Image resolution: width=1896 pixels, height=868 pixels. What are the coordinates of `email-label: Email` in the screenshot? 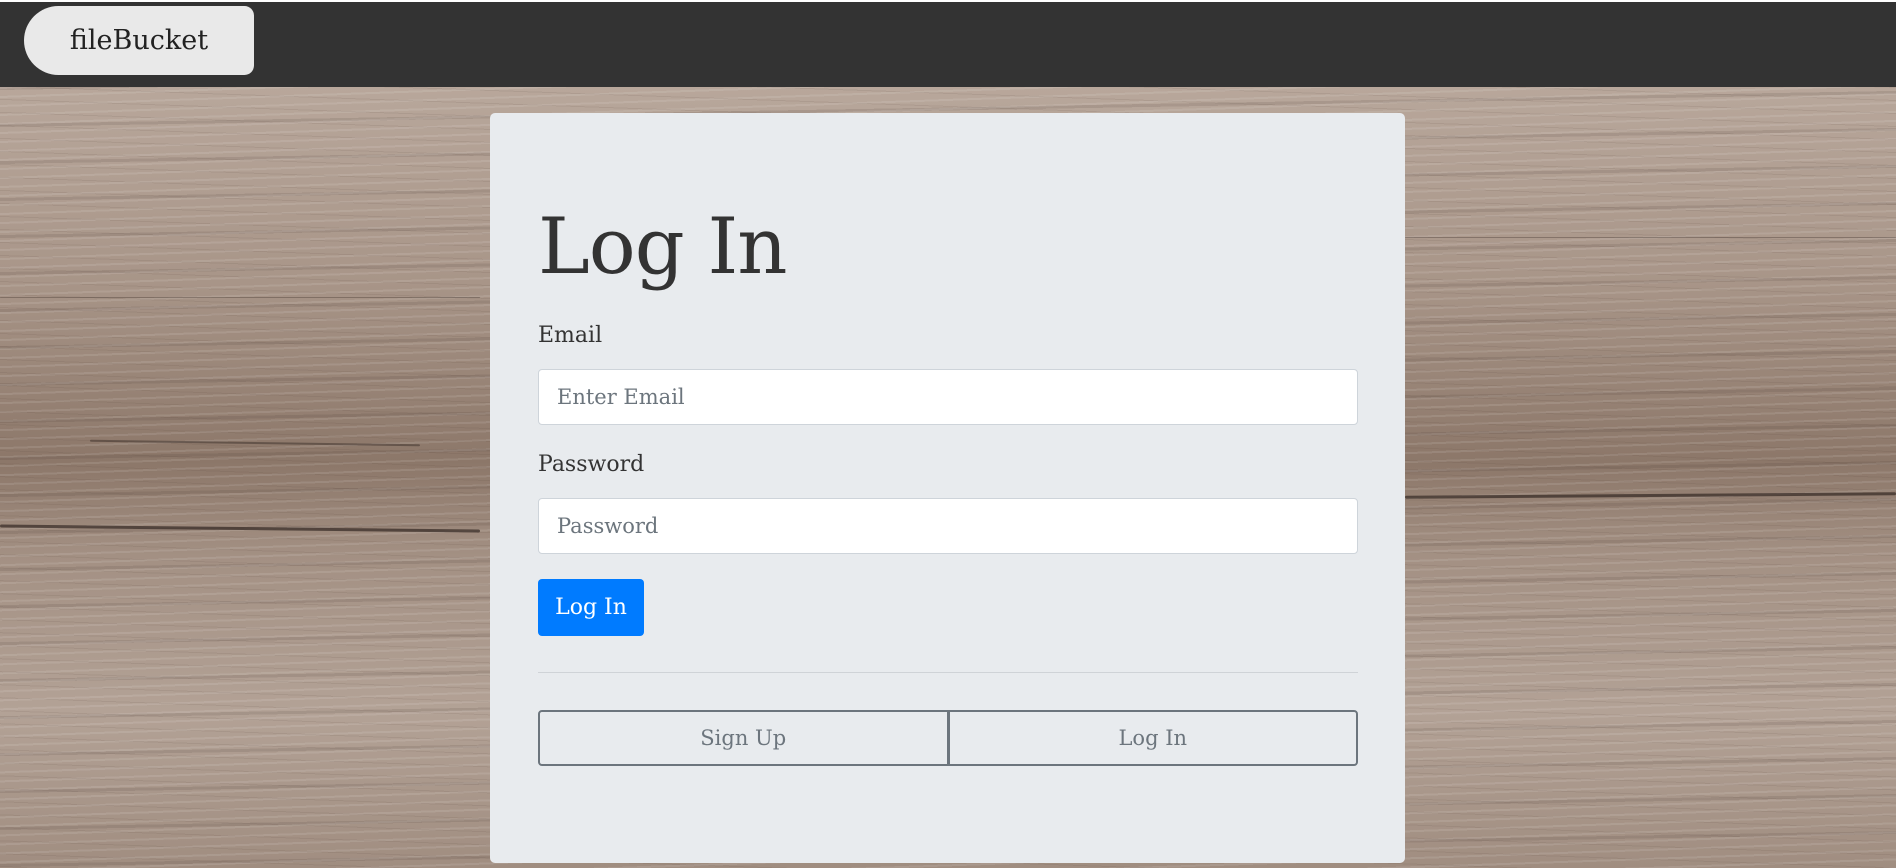 It's located at (570, 335).